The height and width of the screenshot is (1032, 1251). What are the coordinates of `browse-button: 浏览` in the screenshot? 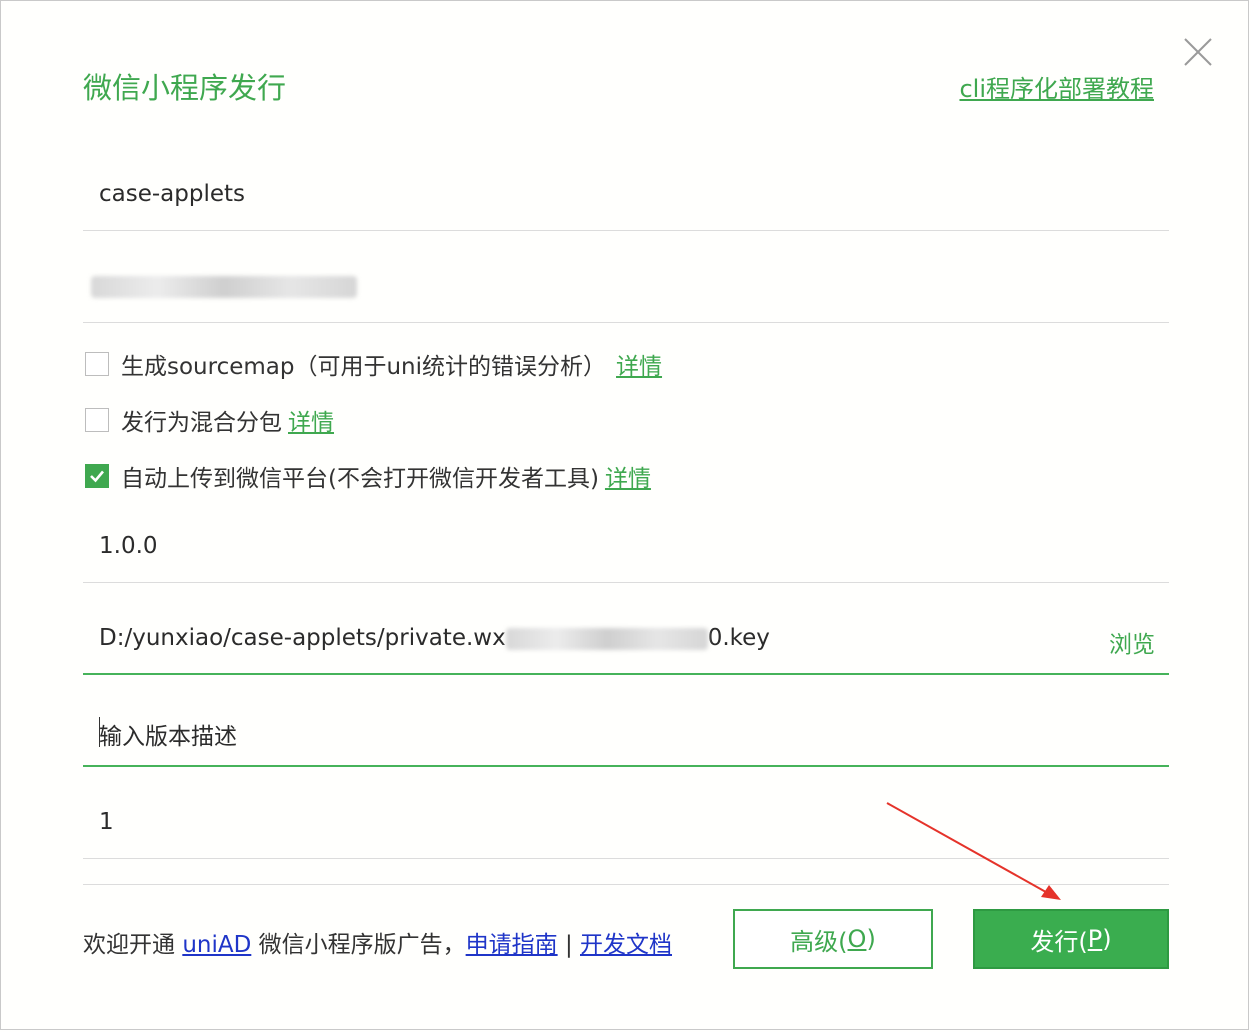 It's located at (1132, 642).